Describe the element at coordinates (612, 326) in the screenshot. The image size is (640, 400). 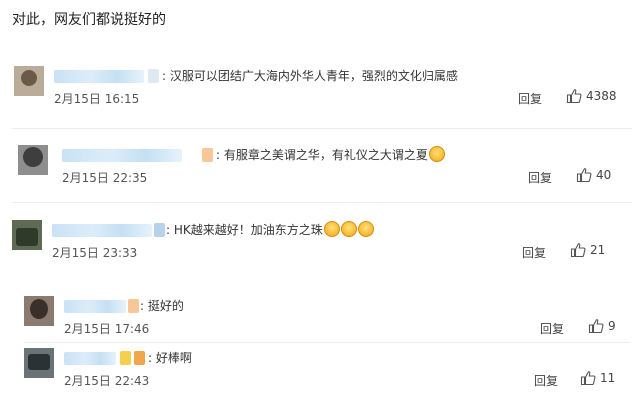
I see `like-count: 9` at that location.